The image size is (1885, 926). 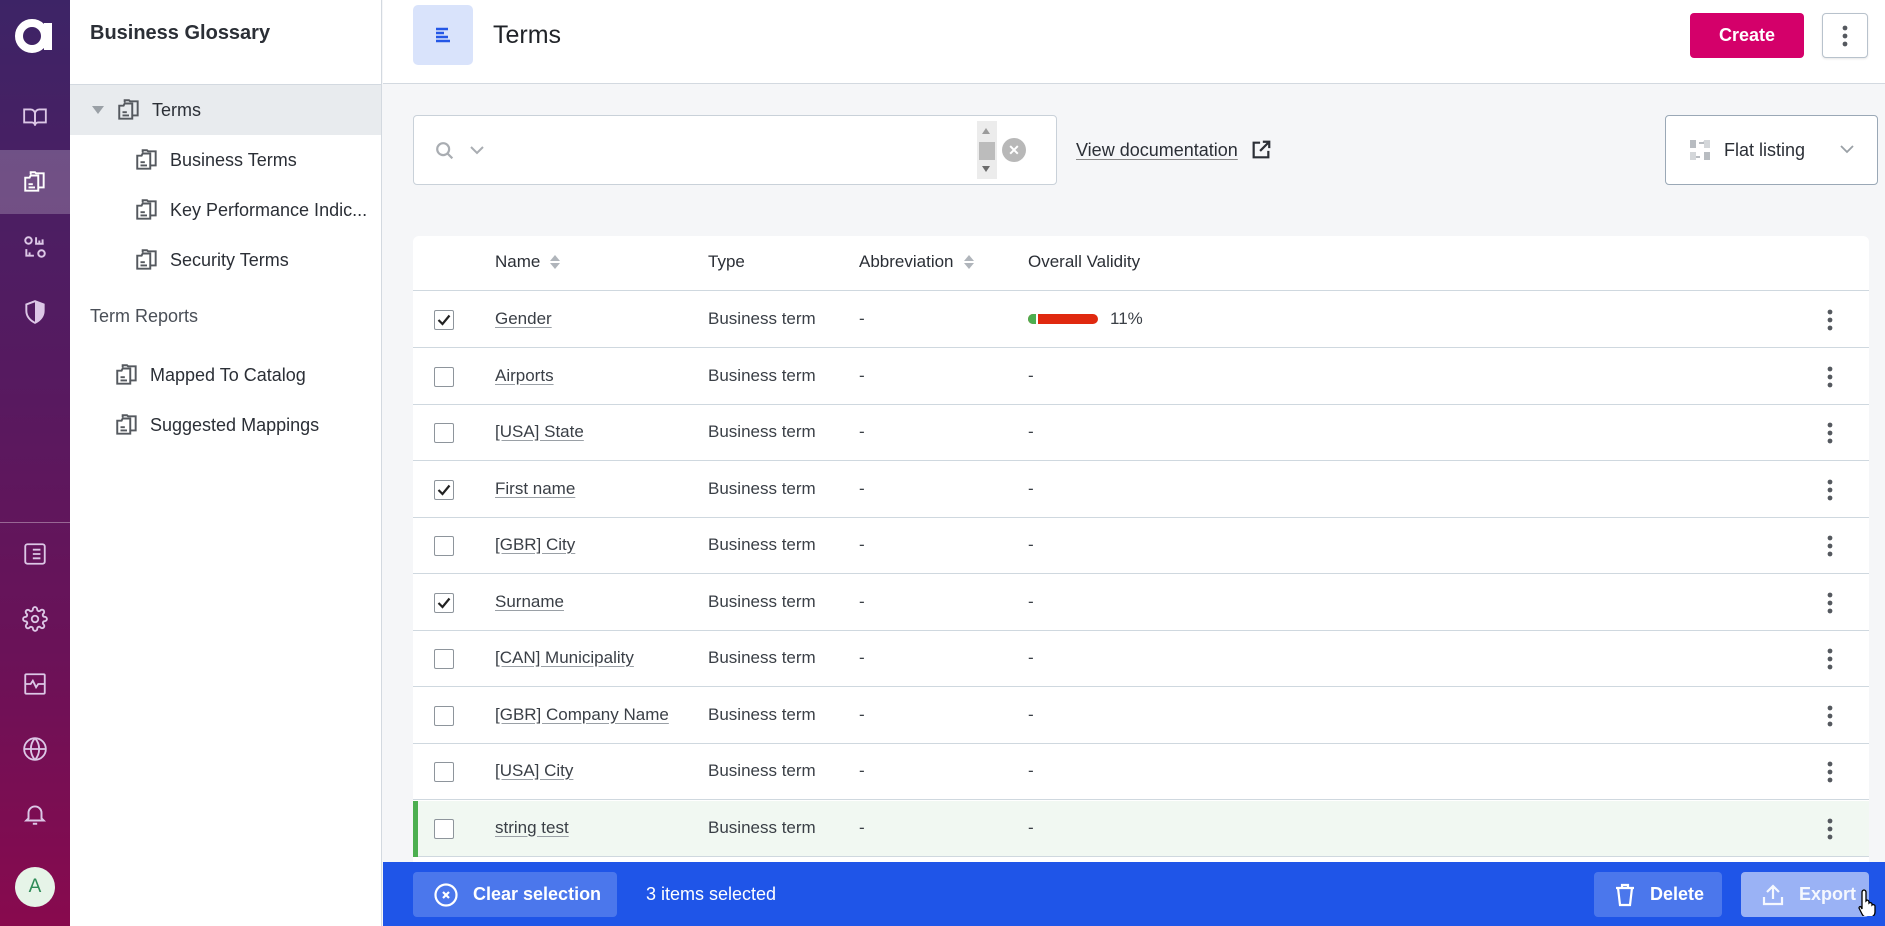 I want to click on report-item-mapped-to-catalog: Mapped To Catalog, so click(x=225, y=375).